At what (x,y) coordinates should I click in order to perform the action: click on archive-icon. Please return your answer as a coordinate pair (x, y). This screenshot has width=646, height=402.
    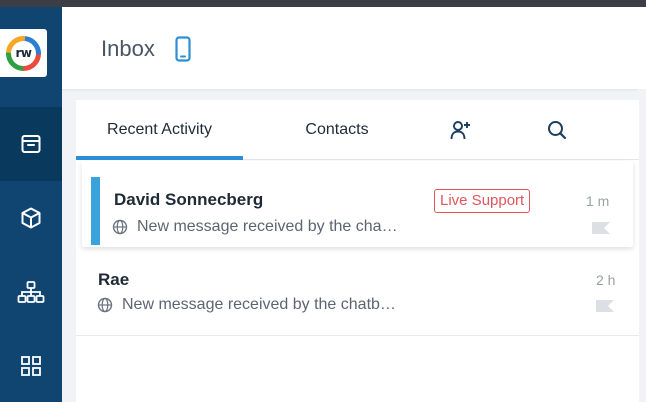
    Looking at the image, I should click on (31, 144).